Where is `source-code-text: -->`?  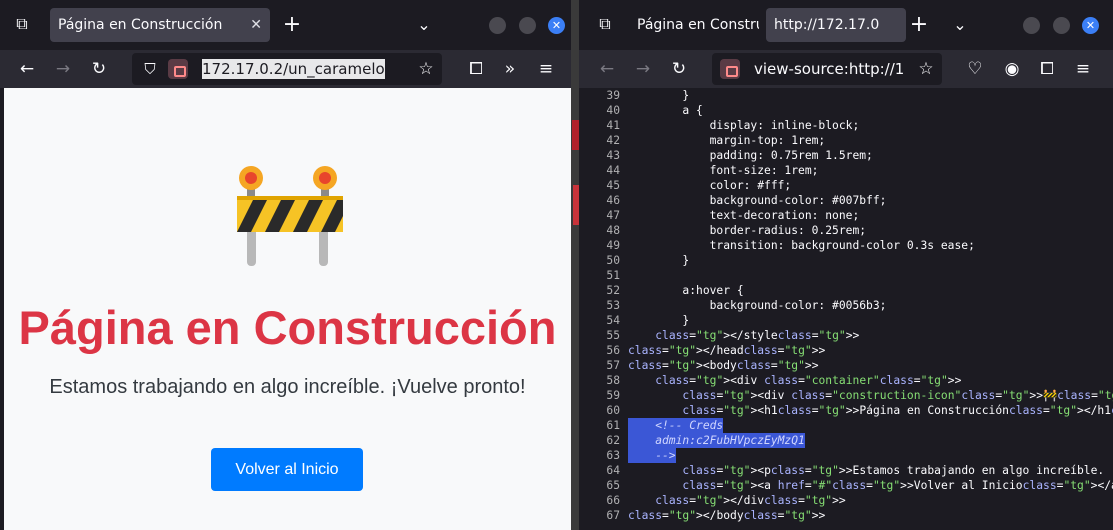 source-code-text: --> is located at coordinates (652, 455).